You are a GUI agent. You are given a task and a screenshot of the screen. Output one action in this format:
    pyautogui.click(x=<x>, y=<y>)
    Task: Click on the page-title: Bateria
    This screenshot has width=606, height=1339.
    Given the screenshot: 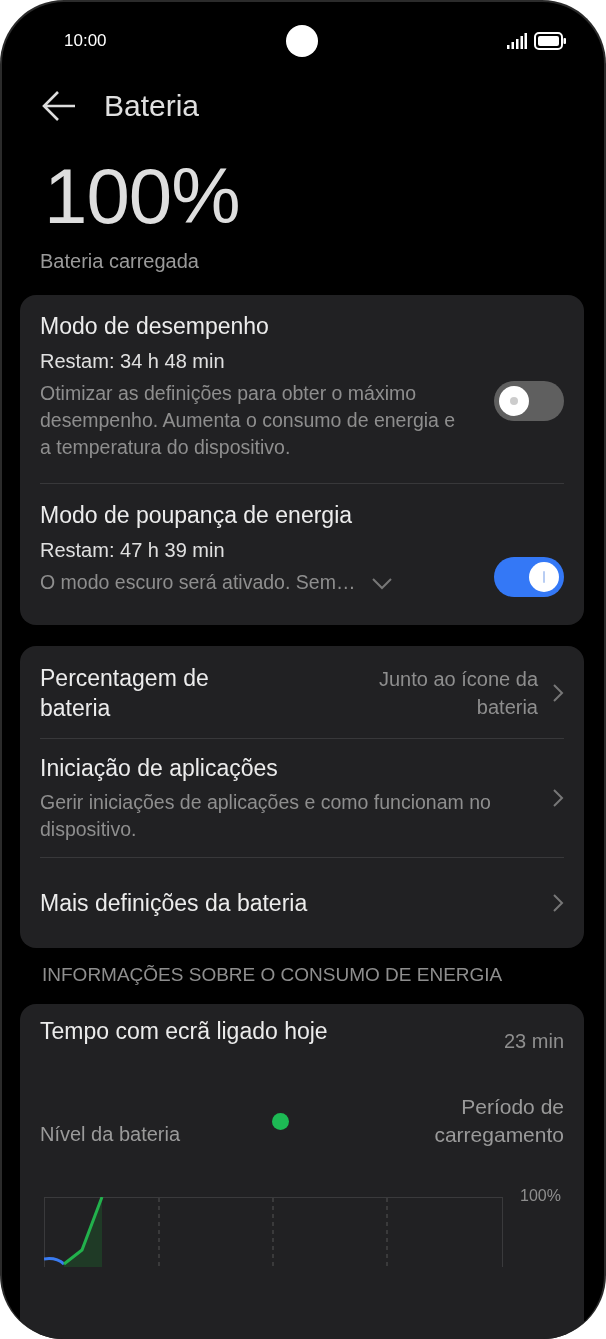 What is the action you would take?
    pyautogui.click(x=152, y=106)
    